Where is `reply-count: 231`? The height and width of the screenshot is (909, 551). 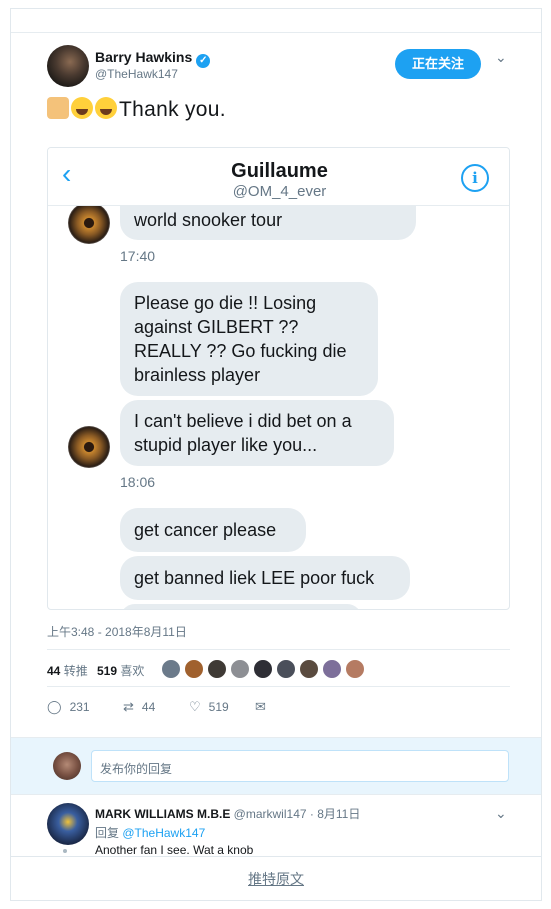
reply-count: 231 is located at coordinates (79, 707).